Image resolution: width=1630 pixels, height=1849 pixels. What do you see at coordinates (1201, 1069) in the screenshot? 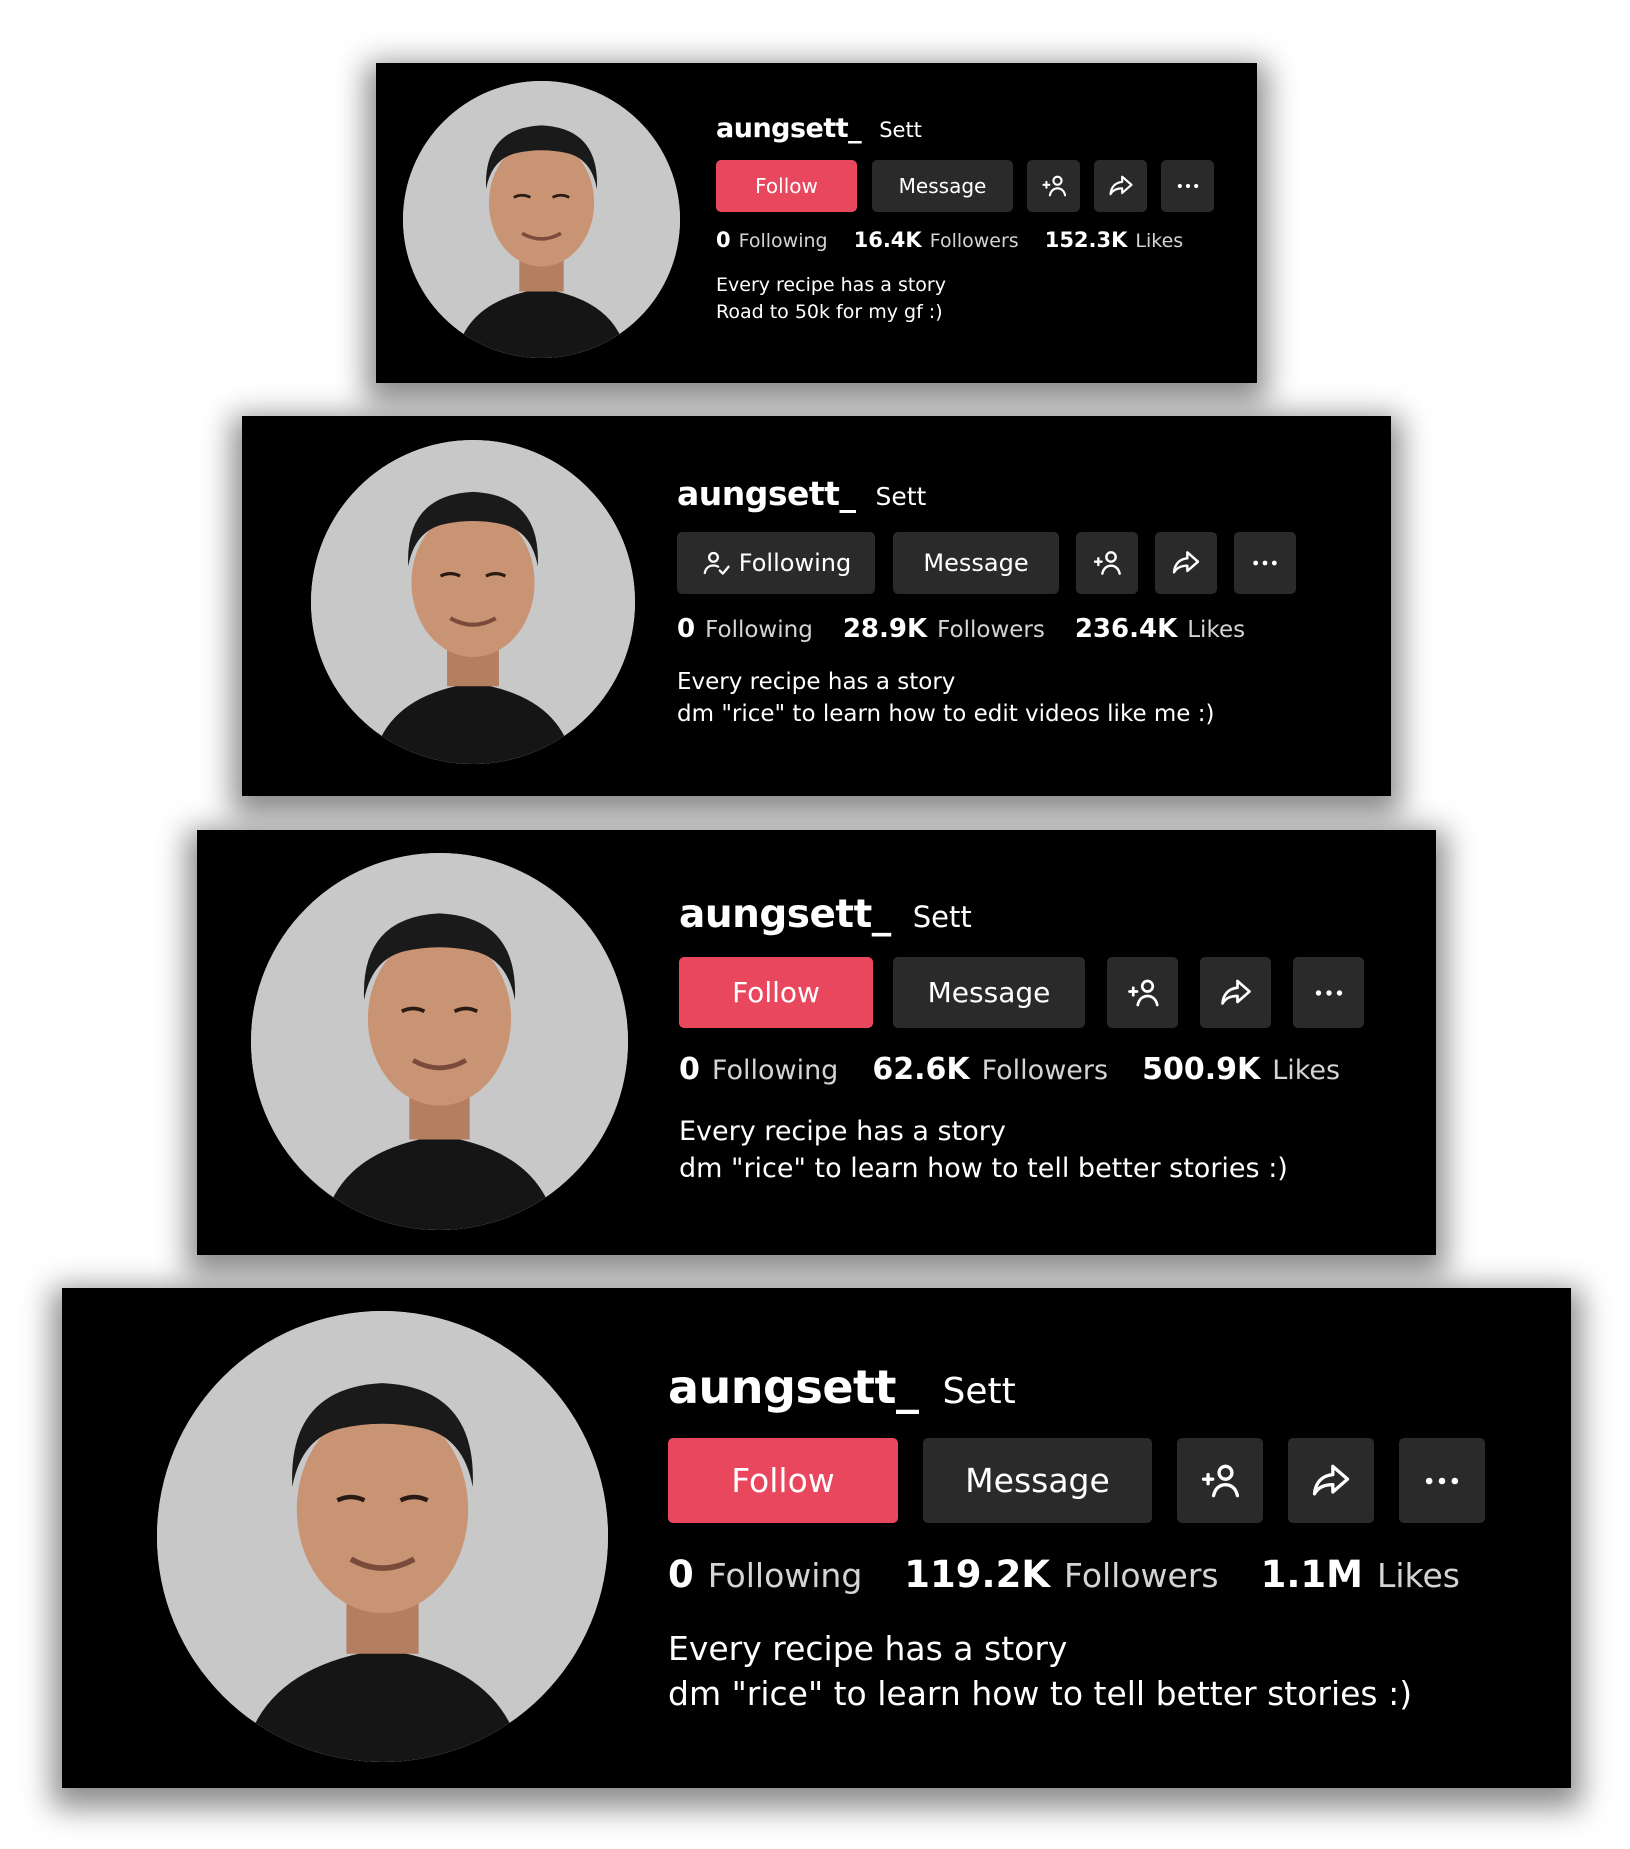
I see `likes-count: 500.9K` at bounding box center [1201, 1069].